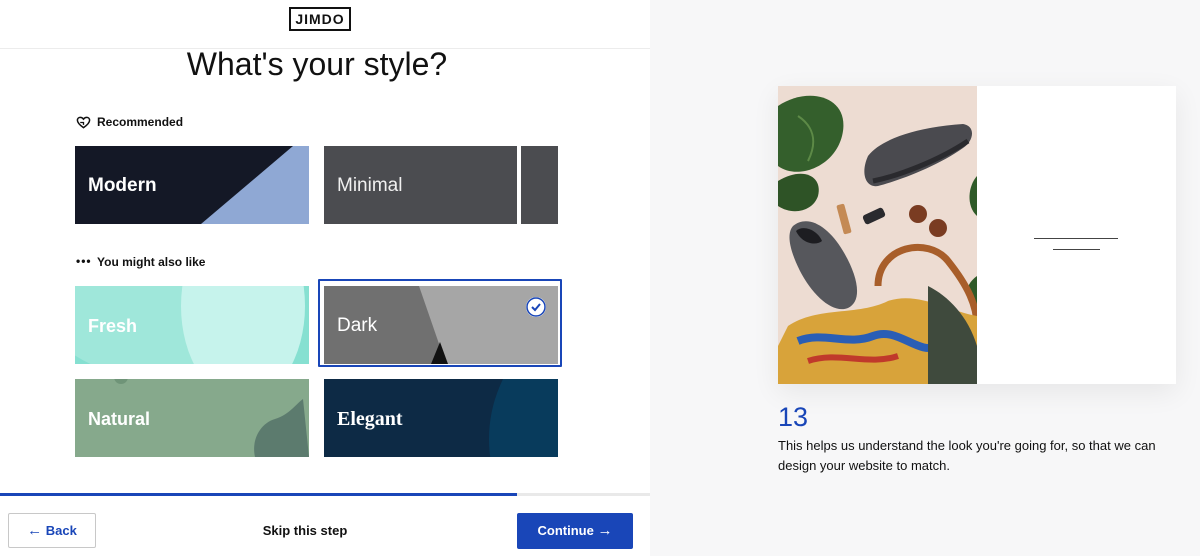 The width and height of the screenshot is (1200, 556). Describe the element at coordinates (192, 185) in the screenshot. I see `style-option-modern: Modern` at that location.